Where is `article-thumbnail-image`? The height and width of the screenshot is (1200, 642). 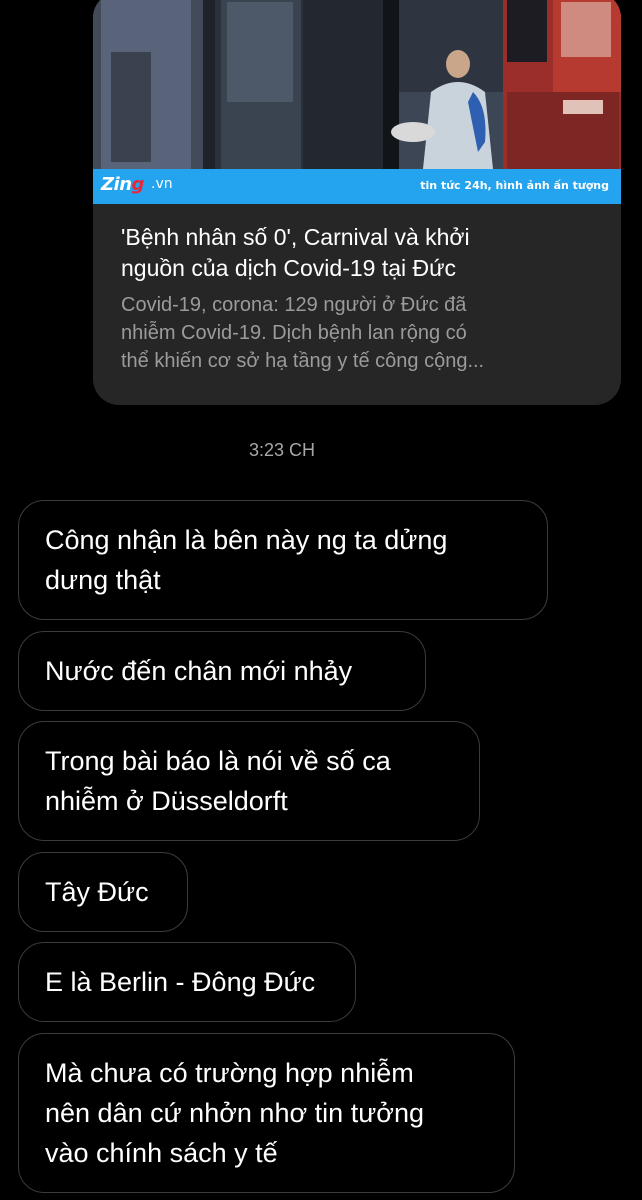
article-thumbnail-image is located at coordinates (357, 84).